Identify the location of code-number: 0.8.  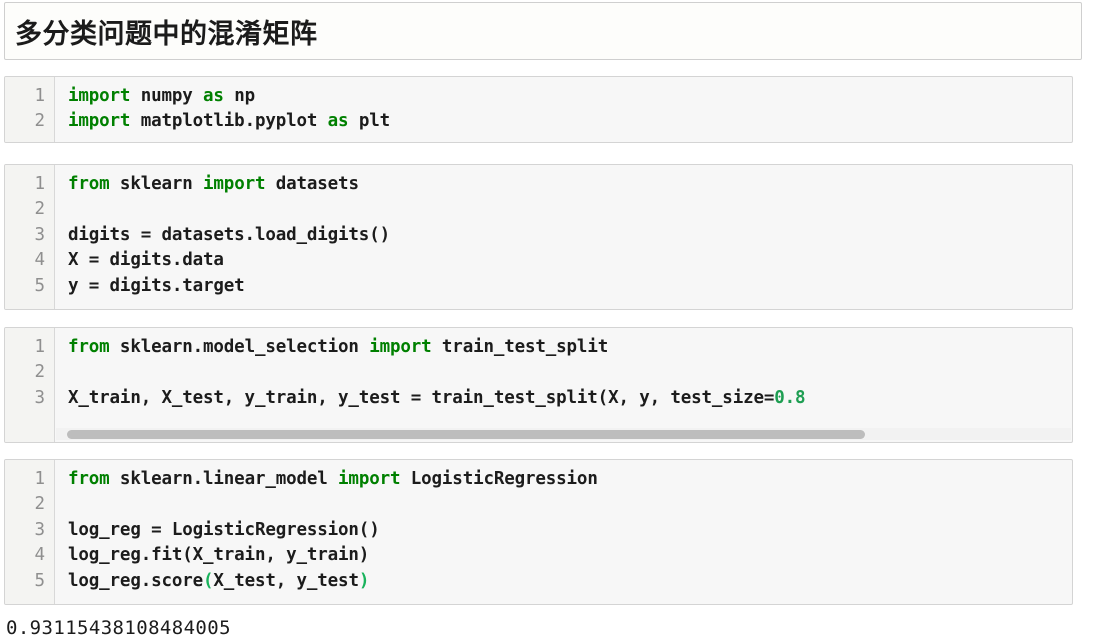
(790, 397).